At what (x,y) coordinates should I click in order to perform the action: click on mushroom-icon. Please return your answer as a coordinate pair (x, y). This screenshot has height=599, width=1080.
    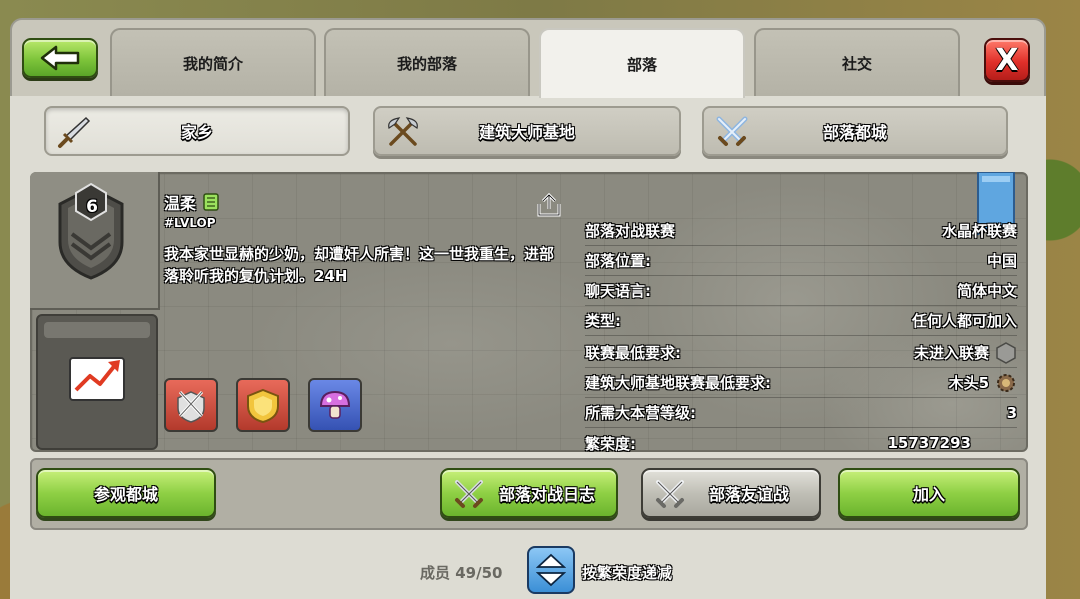
    Looking at the image, I should click on (335, 404).